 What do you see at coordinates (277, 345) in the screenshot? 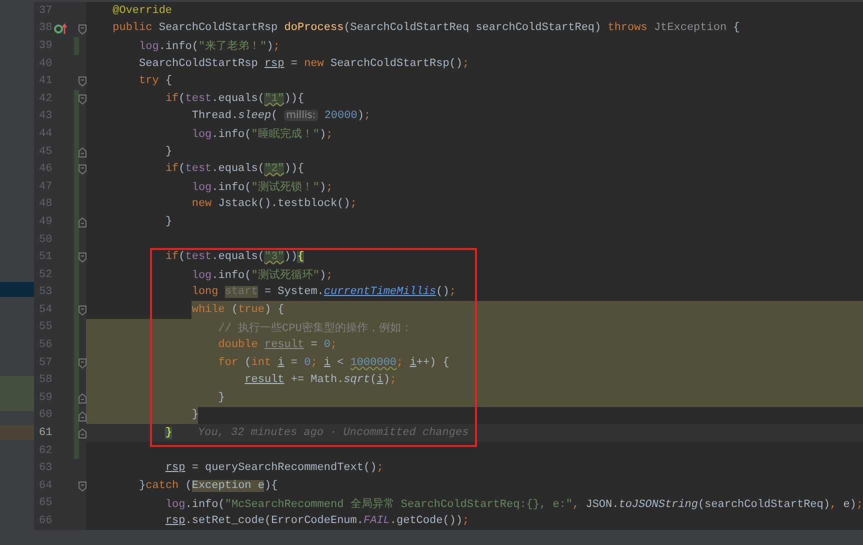
I see `code-line: double result = 0;` at bounding box center [277, 345].